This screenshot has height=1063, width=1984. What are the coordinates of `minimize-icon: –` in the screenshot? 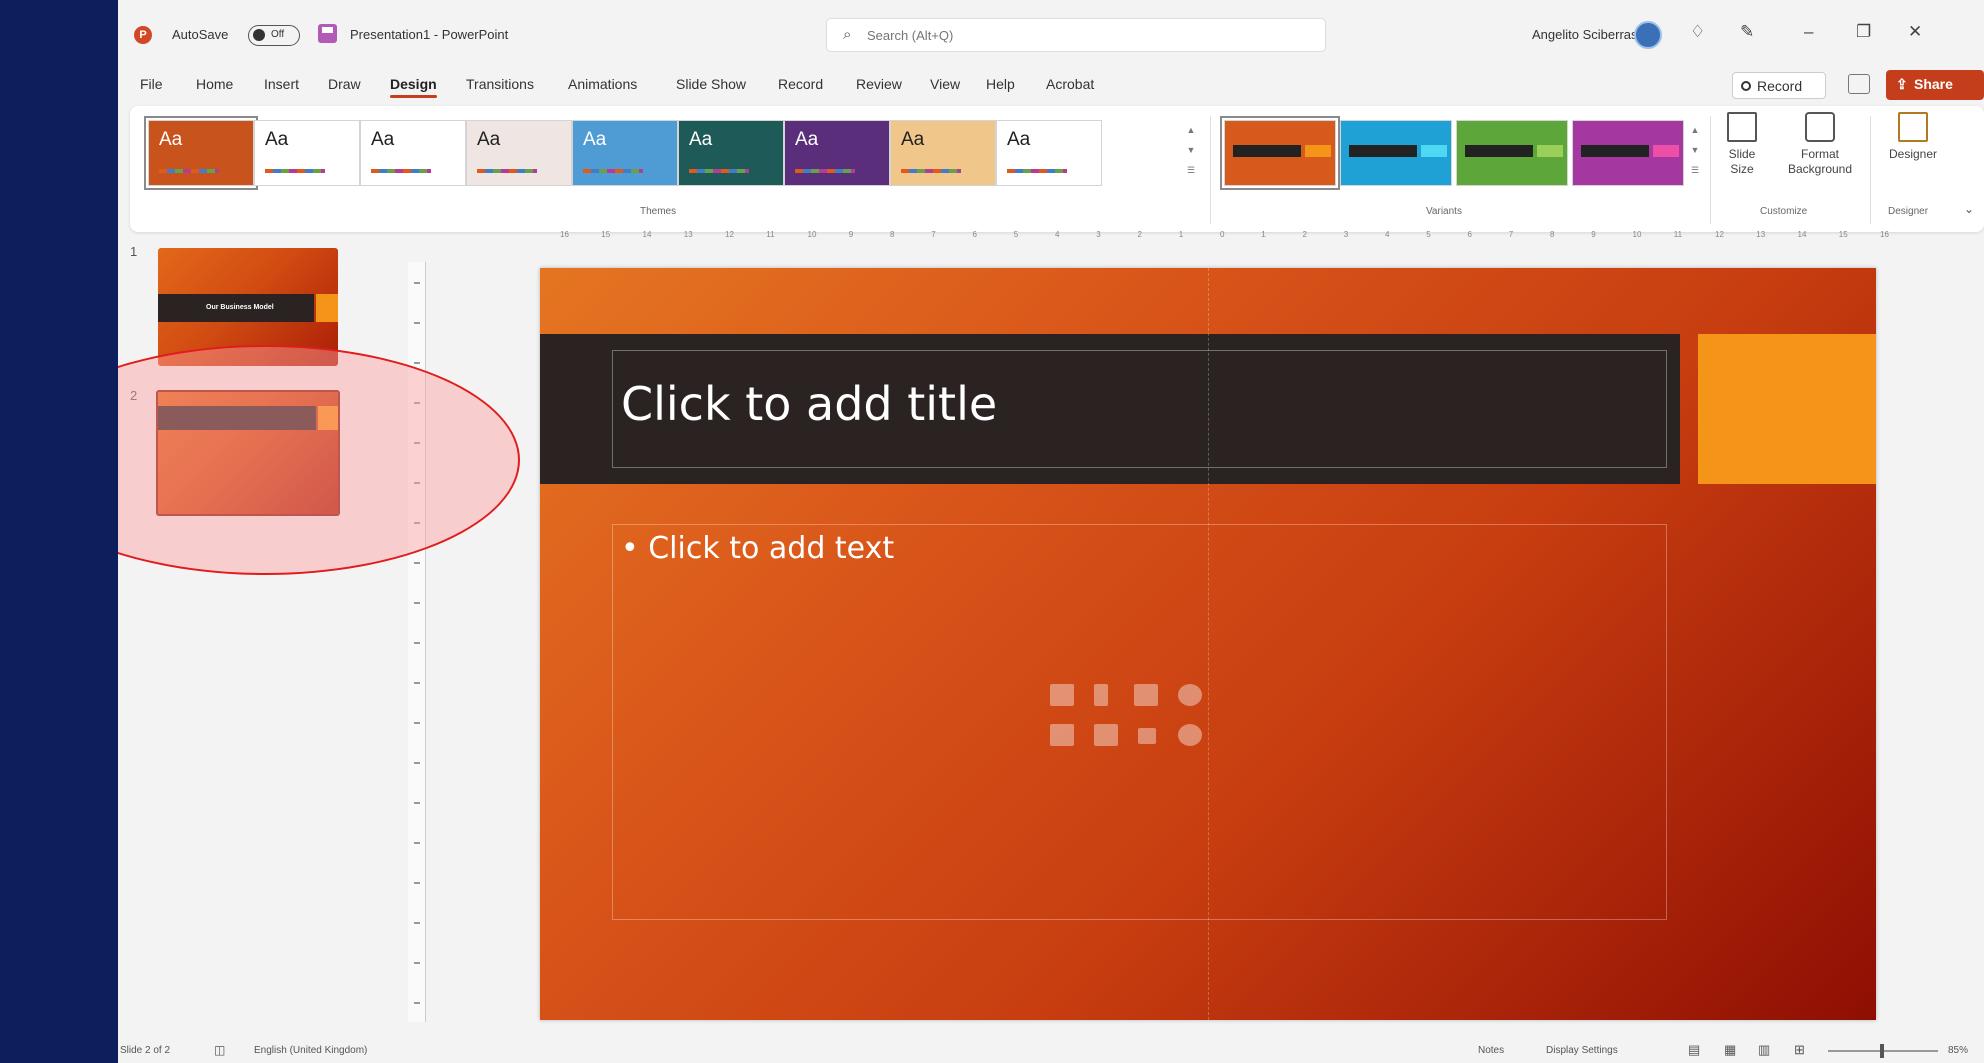 It's located at (1808, 32).